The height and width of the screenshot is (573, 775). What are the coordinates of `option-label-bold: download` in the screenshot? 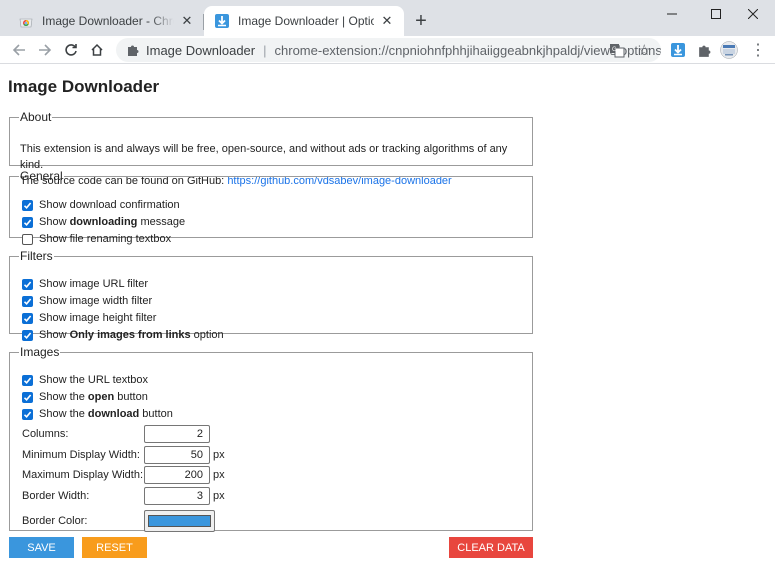 It's located at (113, 414).